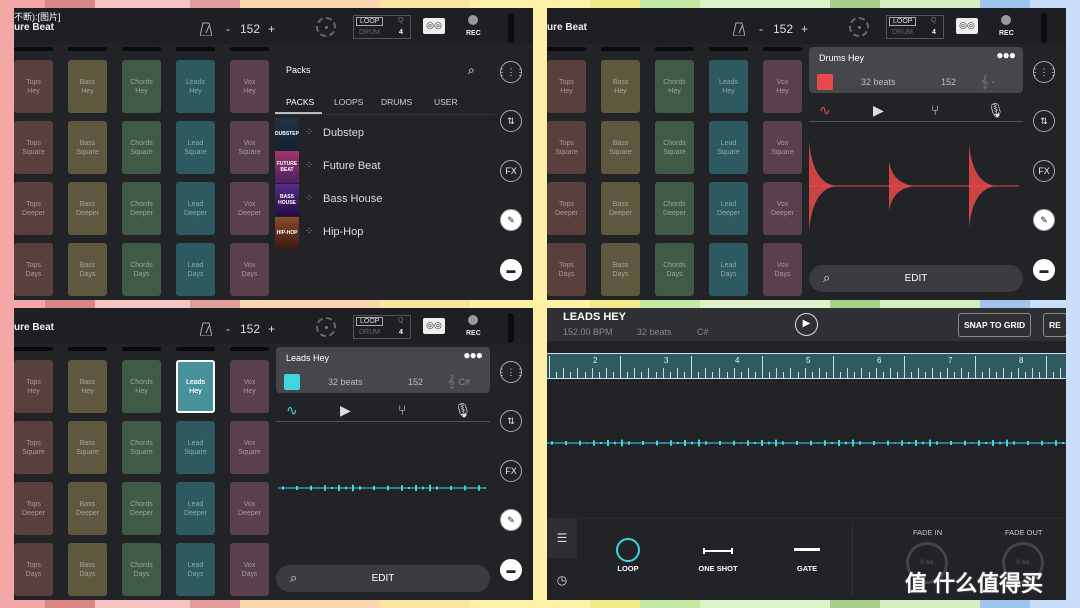 This screenshot has height=608, width=1080. I want to click on sample-info-card: Drums Hey ●●● 32 beats 152 𝄞 -, so click(916, 70).